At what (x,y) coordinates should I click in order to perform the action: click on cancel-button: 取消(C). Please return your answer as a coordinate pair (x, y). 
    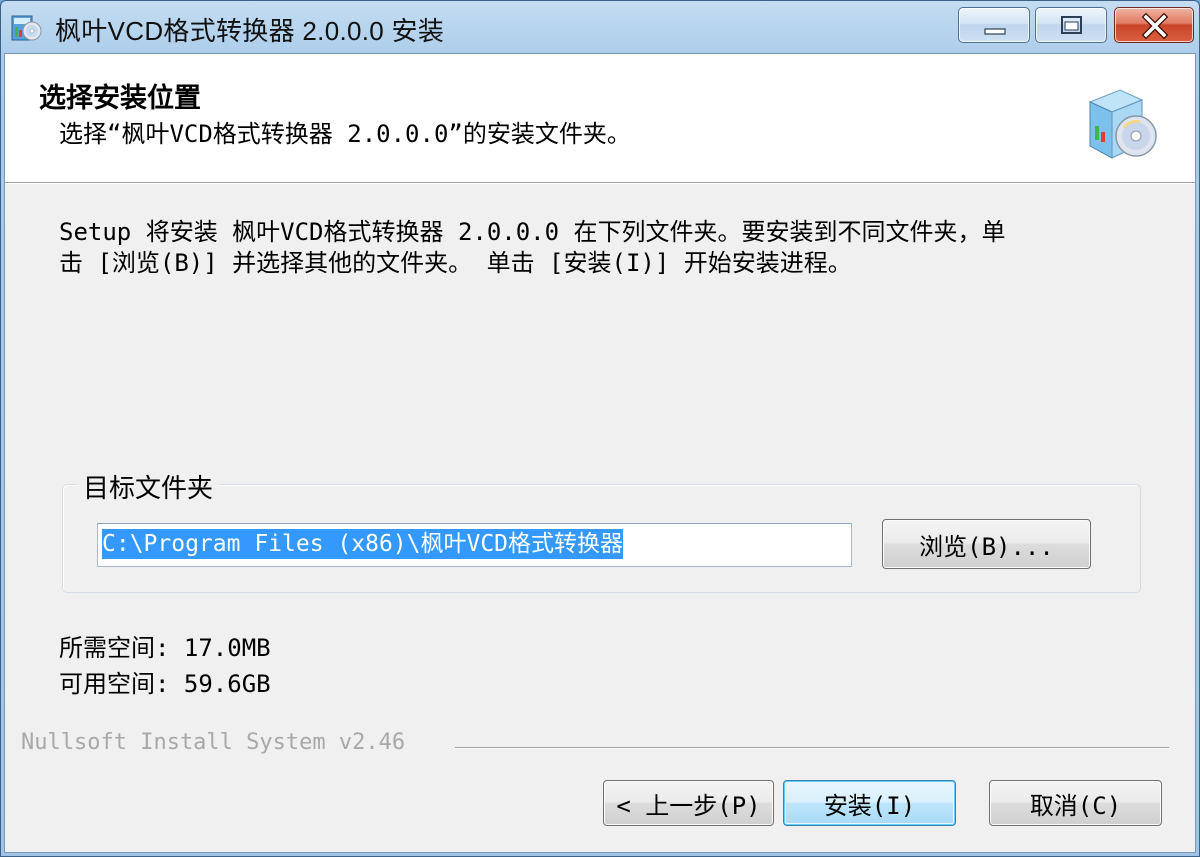
    Looking at the image, I should click on (1075, 803).